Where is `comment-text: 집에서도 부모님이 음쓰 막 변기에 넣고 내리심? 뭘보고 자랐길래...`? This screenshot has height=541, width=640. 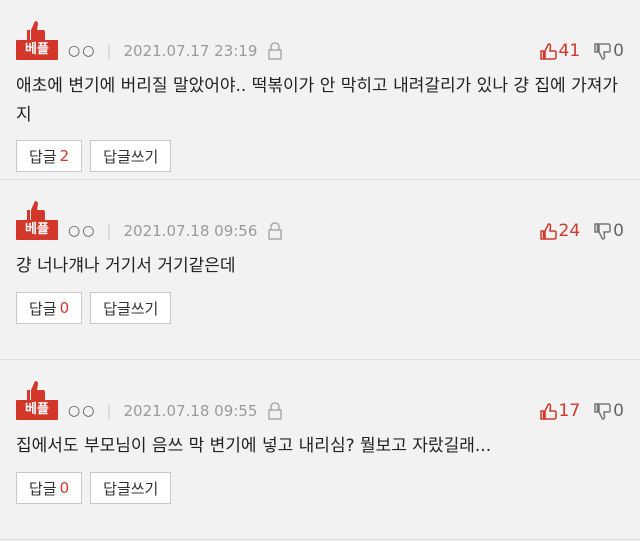
comment-text: 집에서도 부모님이 음쓰 막 변기에 넣고 내리심? 뭘보고 자랐길래... is located at coordinates (254, 446).